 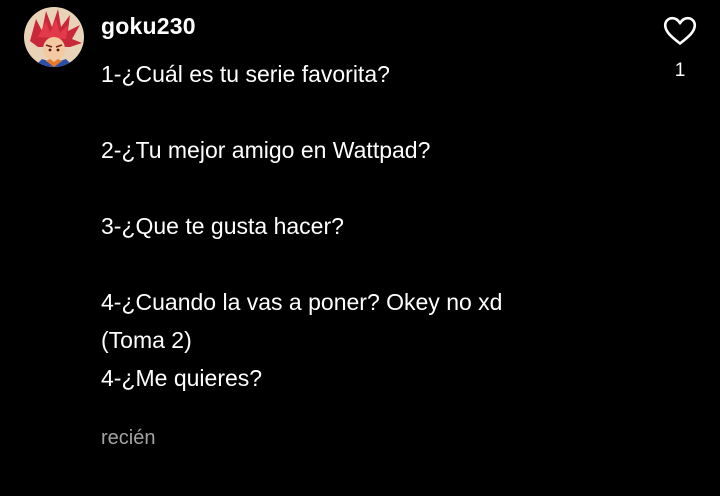 I want to click on comment-timestamp: recién, so click(x=128, y=438).